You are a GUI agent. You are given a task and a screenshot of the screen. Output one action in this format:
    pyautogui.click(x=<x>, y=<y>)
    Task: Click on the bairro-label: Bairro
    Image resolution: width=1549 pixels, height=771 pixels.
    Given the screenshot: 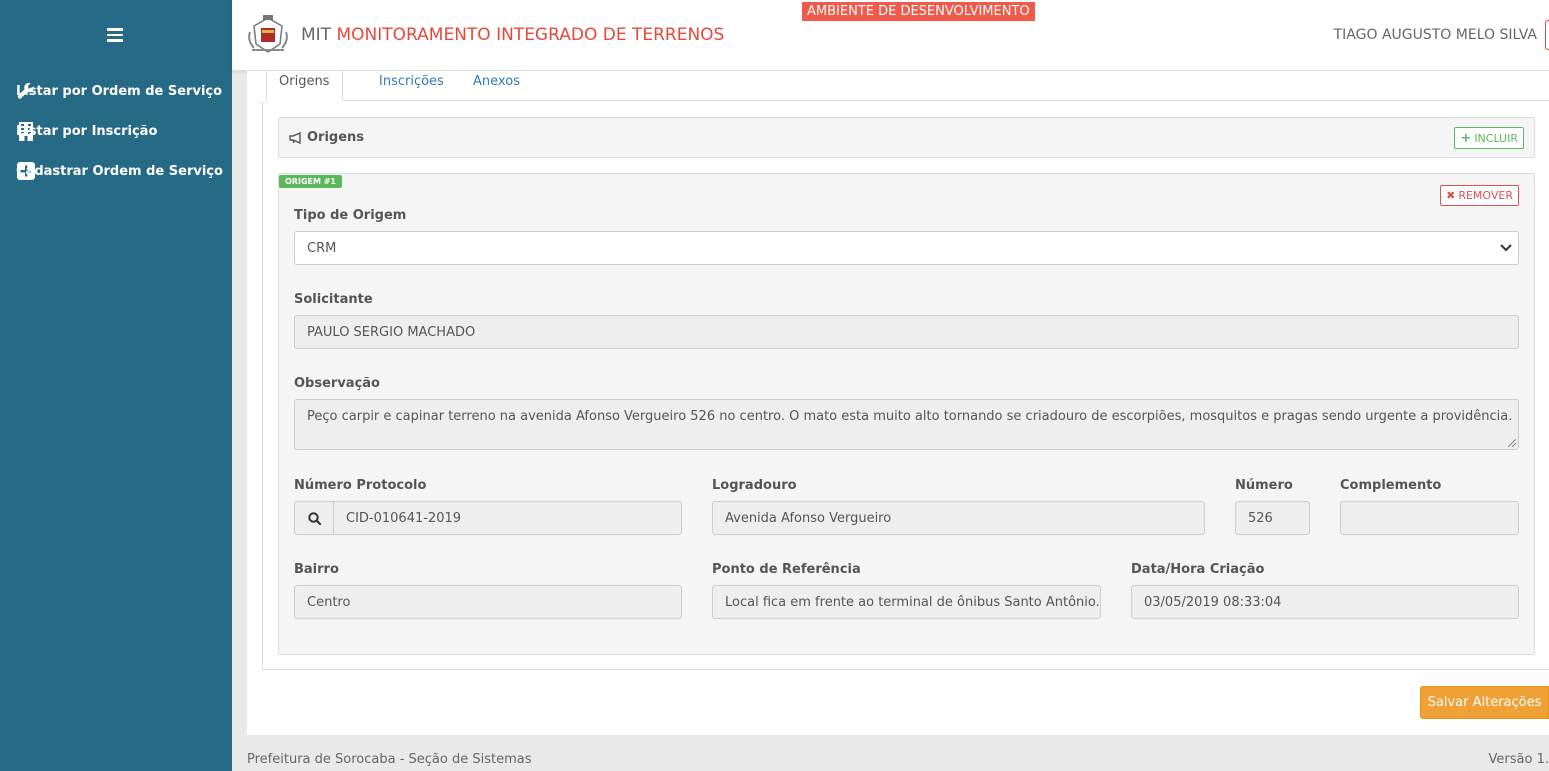 What is the action you would take?
    pyautogui.click(x=316, y=569)
    